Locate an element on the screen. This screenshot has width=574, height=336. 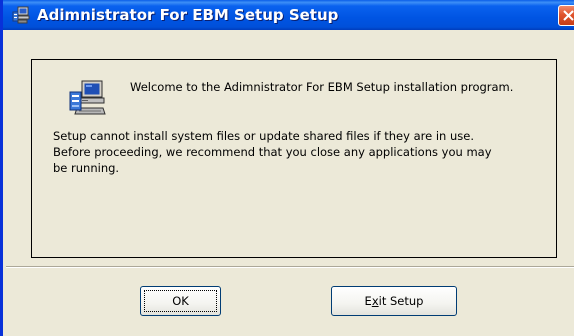
exit-label-part: E is located at coordinates (368, 301).